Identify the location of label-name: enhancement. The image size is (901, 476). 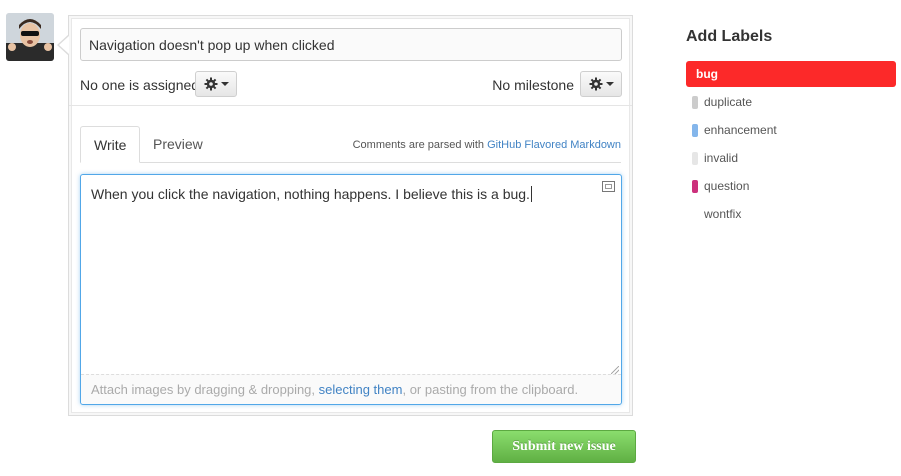
(740, 130).